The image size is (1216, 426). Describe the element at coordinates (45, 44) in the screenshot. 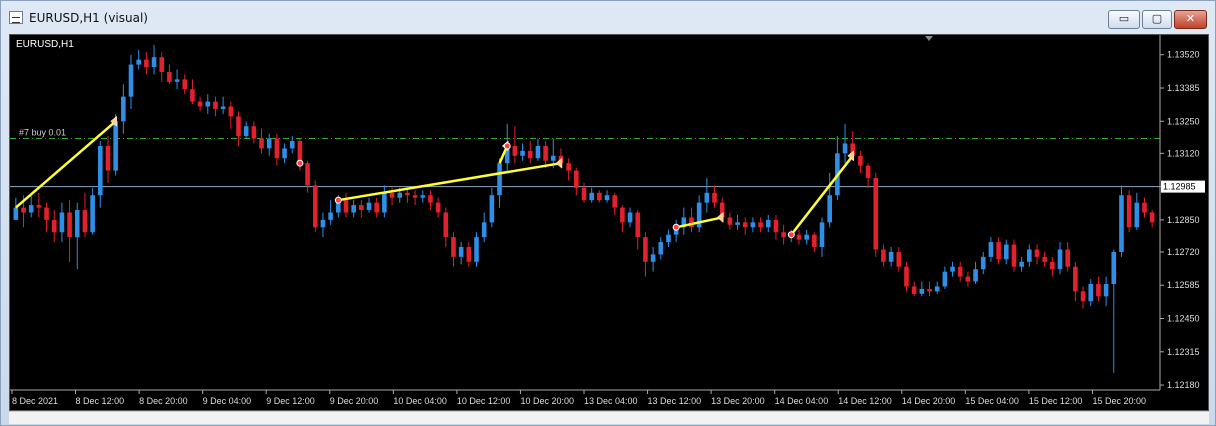

I see `symbol-label: EURUSD,H1` at that location.